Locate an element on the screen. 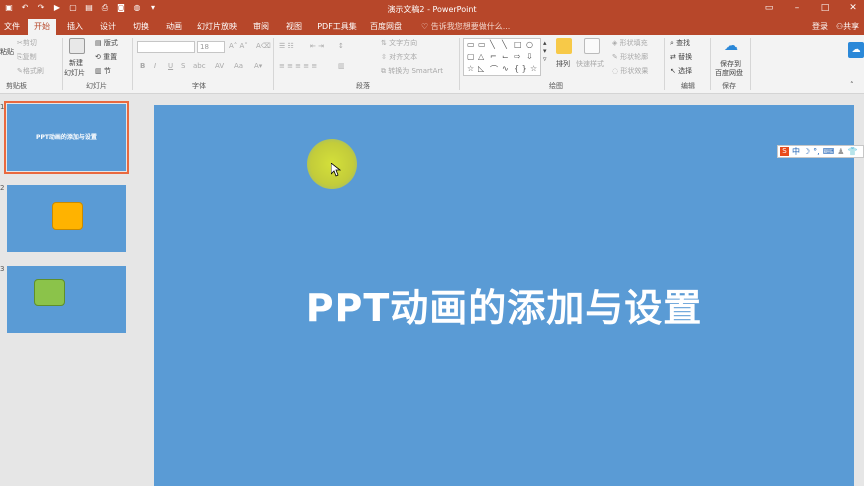 This screenshot has width=864, height=486. paste-button: 粘贴 is located at coordinates (7, 52).